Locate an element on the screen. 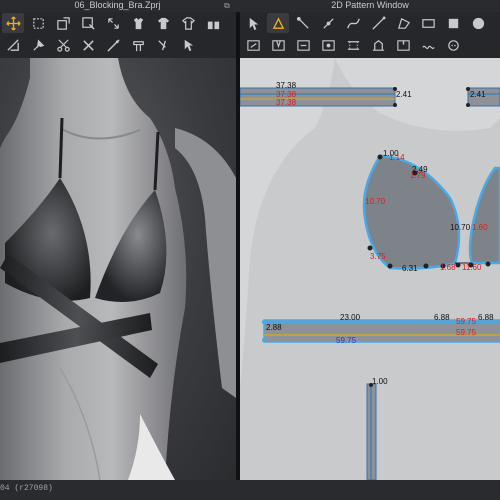 This screenshot has width=500, height=500. internal-line-icon is located at coordinates (253, 45).